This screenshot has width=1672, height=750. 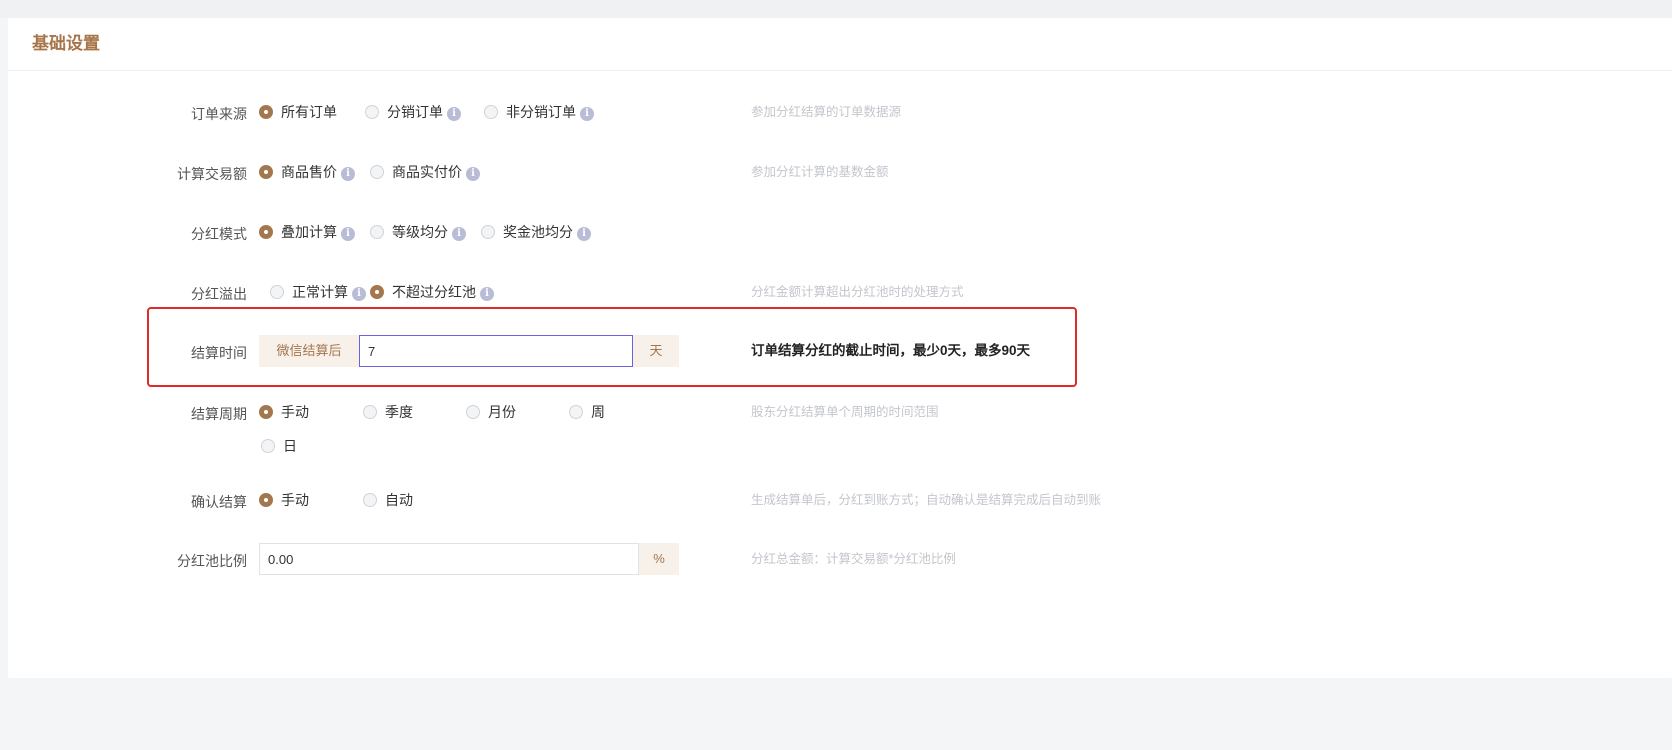 I want to click on radio-label: 正常计算 i, so click(x=329, y=292).